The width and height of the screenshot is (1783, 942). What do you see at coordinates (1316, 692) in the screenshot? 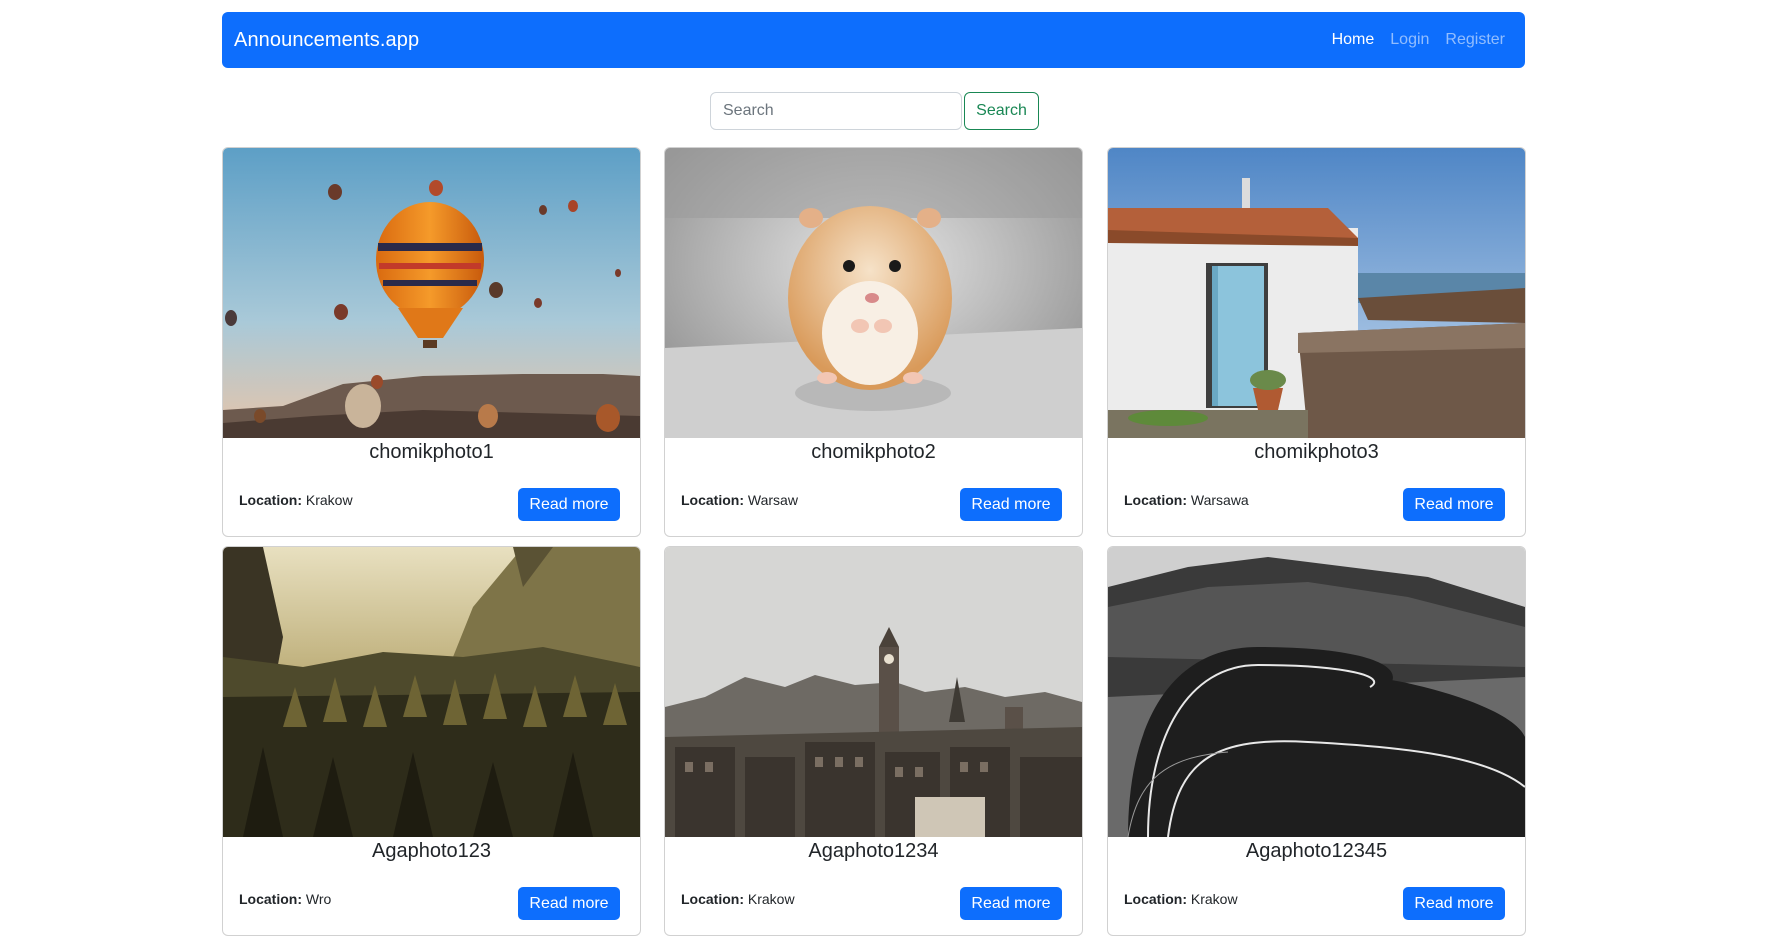
I see `card-image-road` at bounding box center [1316, 692].